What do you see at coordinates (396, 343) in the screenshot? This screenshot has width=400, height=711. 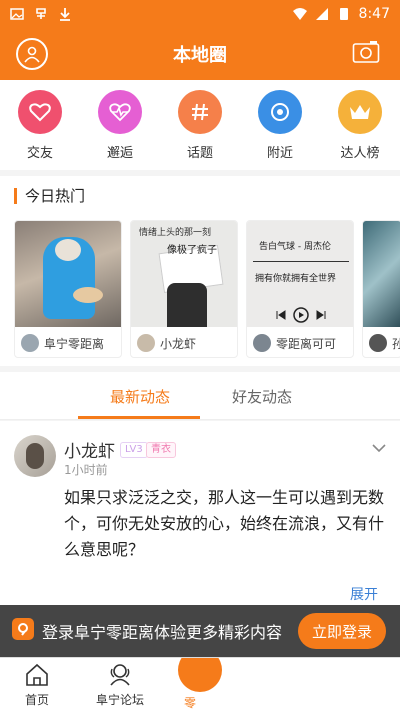 I see `hot-card-user: 孙` at bounding box center [396, 343].